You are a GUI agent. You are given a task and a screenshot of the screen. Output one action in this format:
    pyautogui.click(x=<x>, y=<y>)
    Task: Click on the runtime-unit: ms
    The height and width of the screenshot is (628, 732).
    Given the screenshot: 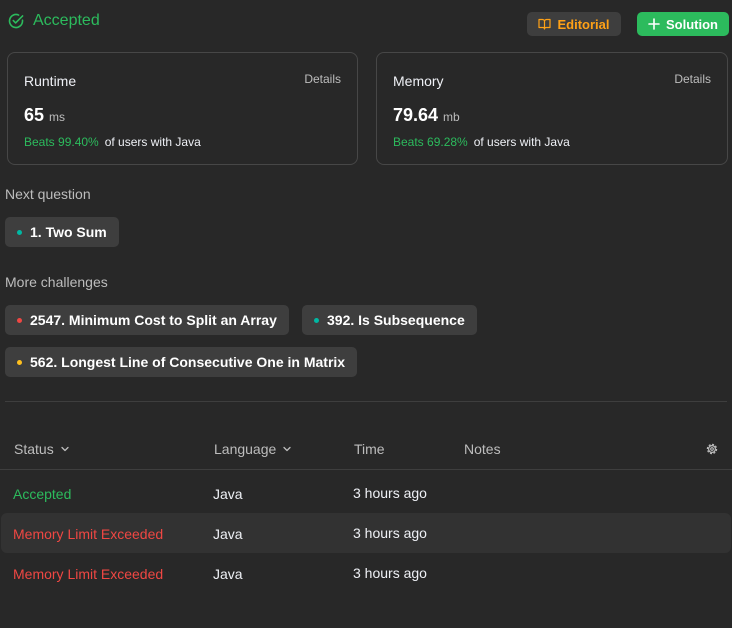 What is the action you would take?
    pyautogui.click(x=57, y=117)
    